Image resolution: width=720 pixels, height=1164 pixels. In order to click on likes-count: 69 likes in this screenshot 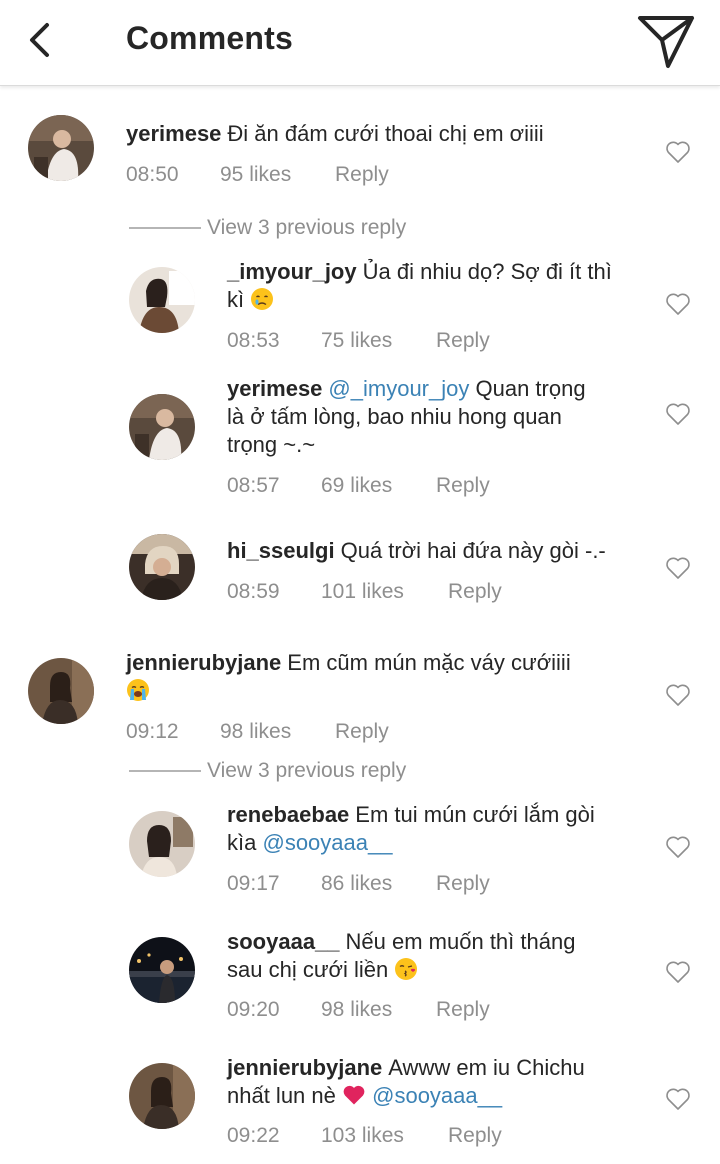, I will do `click(356, 486)`.